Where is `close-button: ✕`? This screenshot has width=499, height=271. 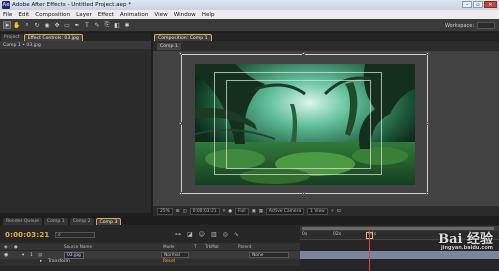
close-button: ✕ is located at coordinates (490, 4).